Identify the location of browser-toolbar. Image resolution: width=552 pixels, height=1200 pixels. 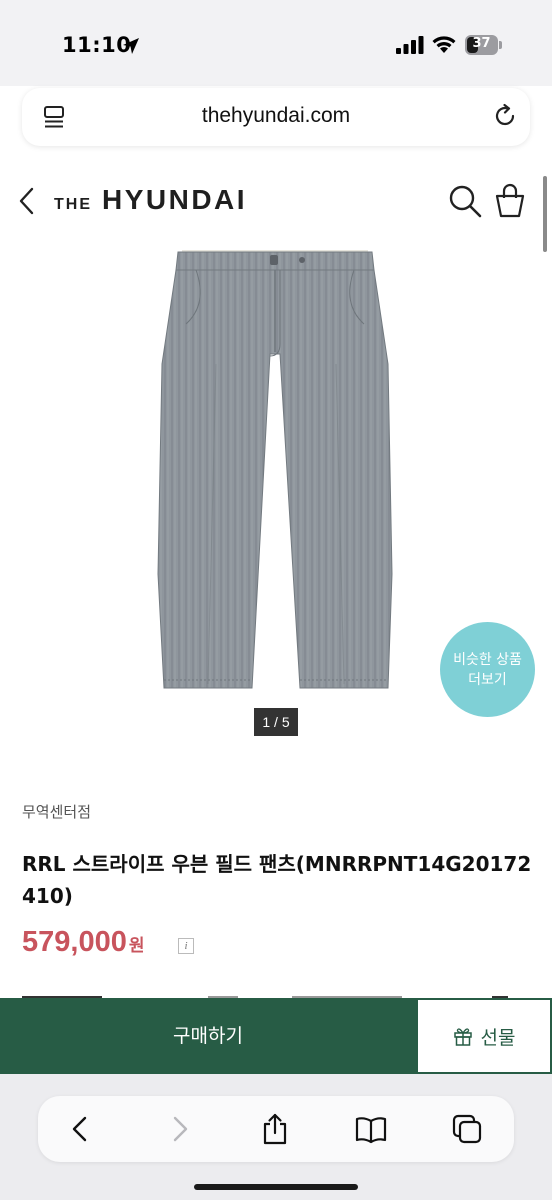
(276, 1129).